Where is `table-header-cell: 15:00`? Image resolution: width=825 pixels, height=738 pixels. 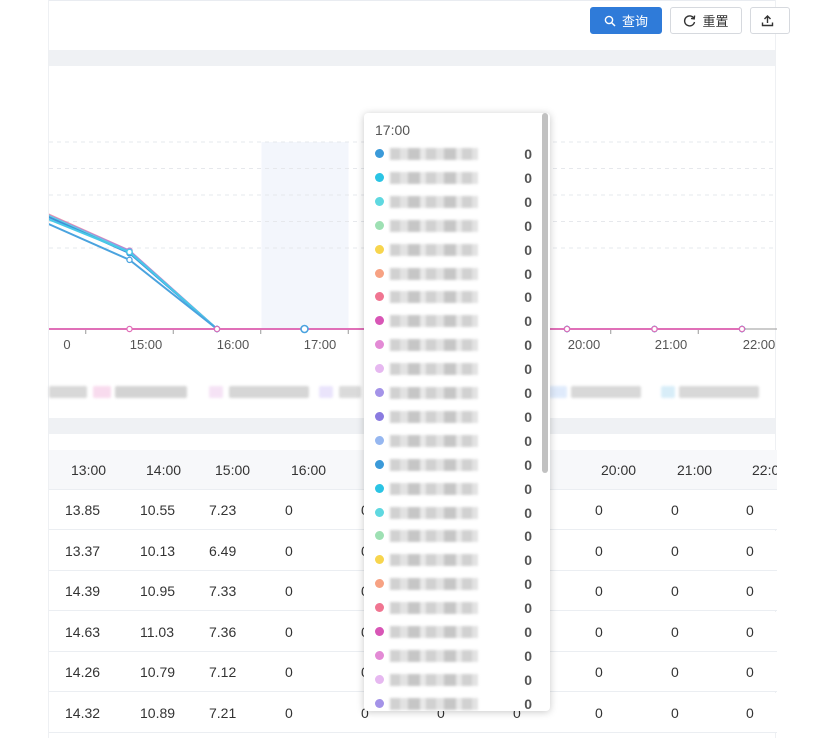
table-header-cell: 15:00 is located at coordinates (233, 470).